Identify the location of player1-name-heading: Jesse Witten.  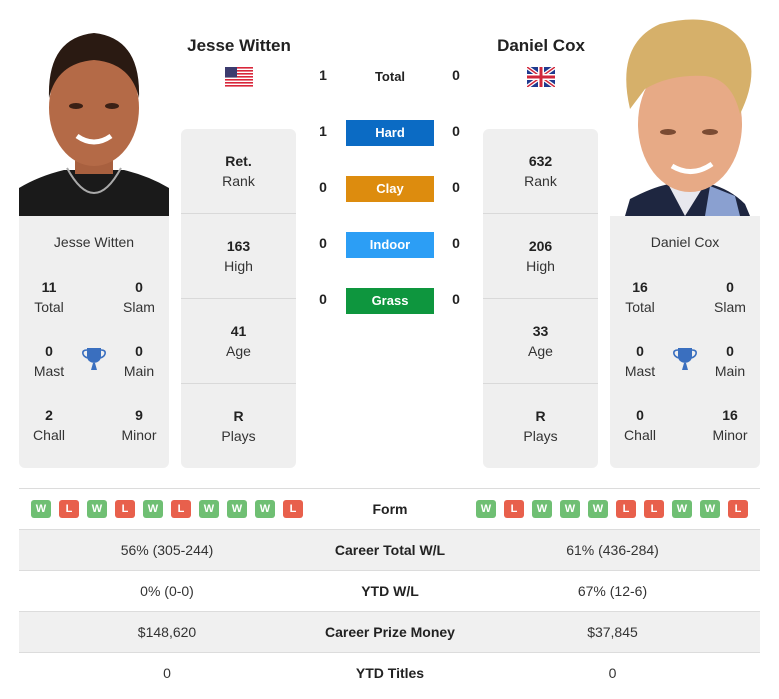
(239, 46).